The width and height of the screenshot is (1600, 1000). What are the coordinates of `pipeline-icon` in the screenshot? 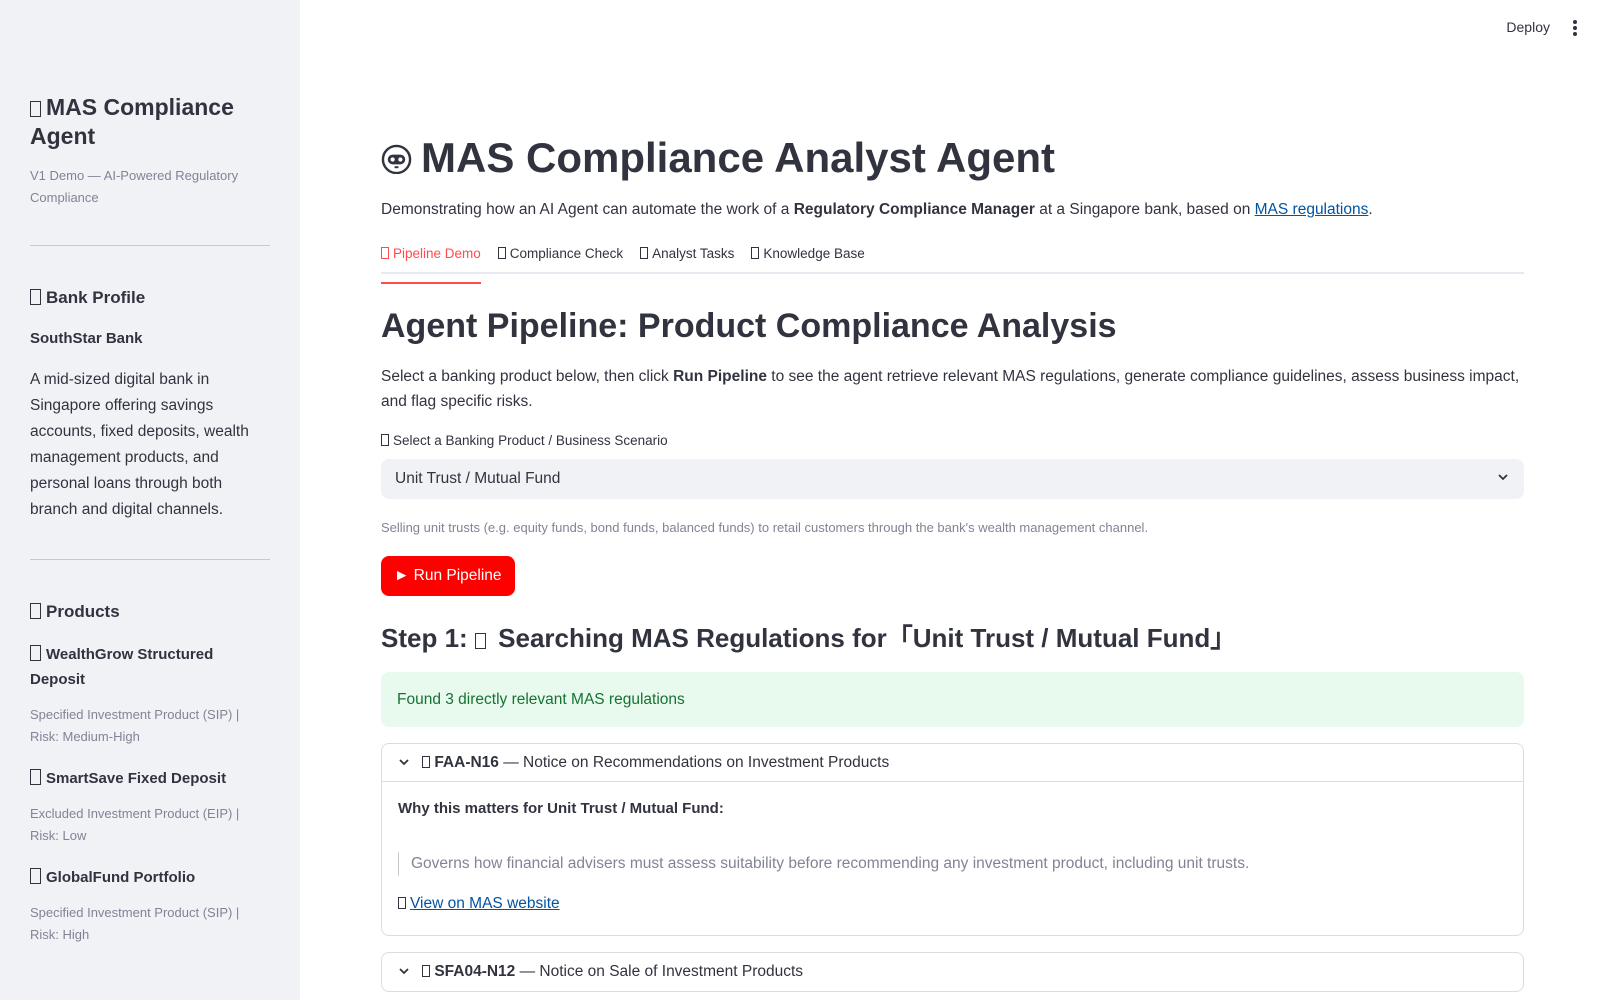 It's located at (385, 253).